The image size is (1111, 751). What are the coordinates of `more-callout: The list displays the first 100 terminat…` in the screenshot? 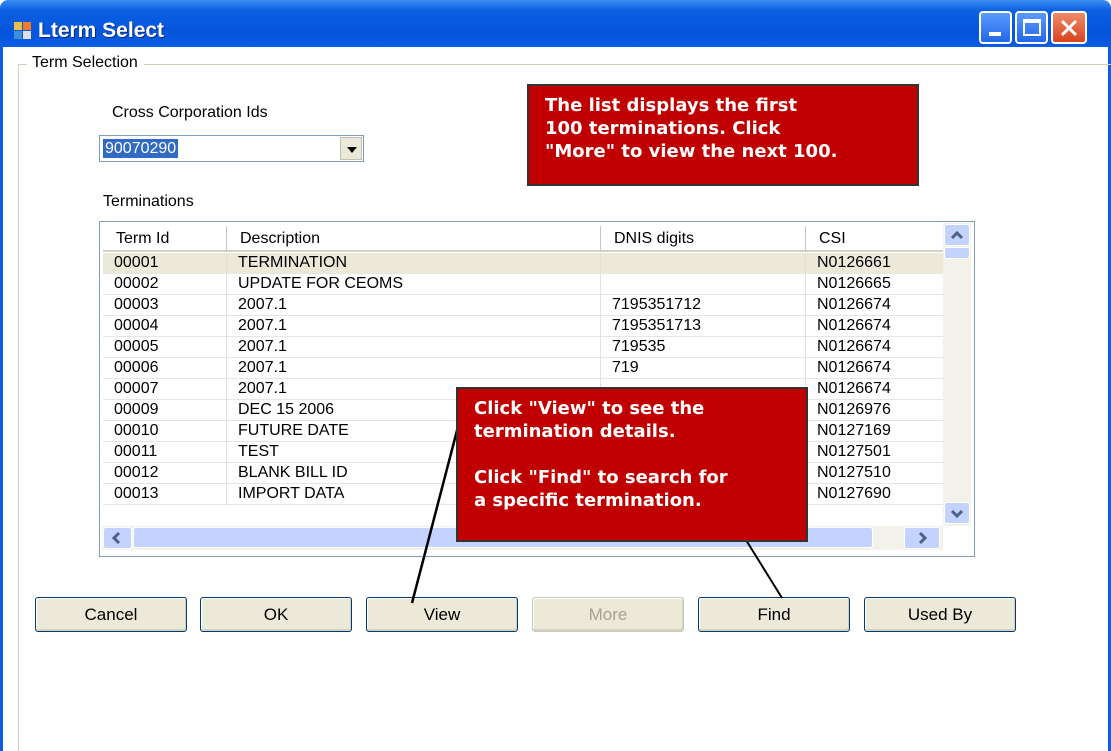 It's located at (723, 135).